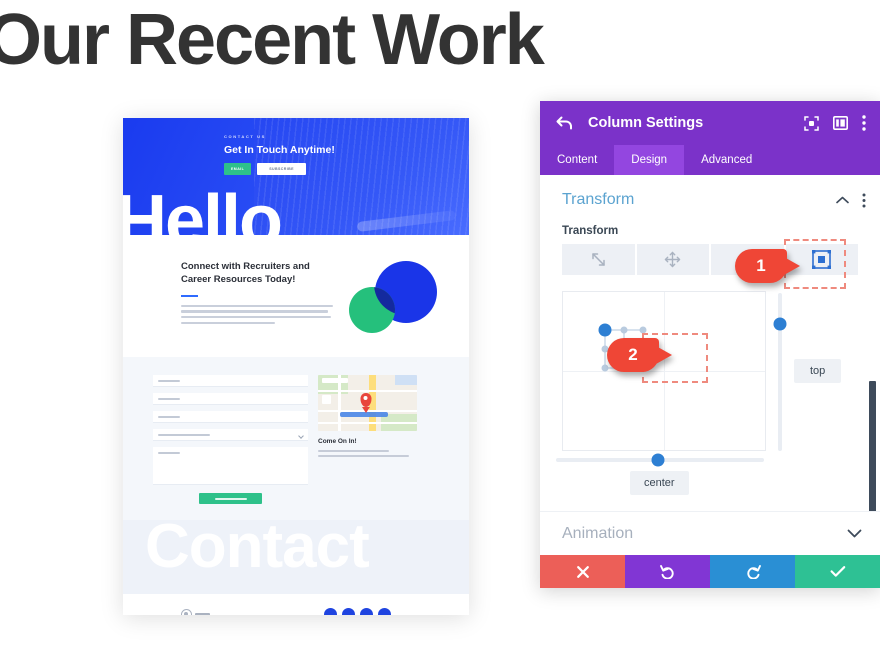 Image resolution: width=880 pixels, height=655 pixels. Describe the element at coordinates (577, 160) in the screenshot. I see `tab-content: Content` at that location.